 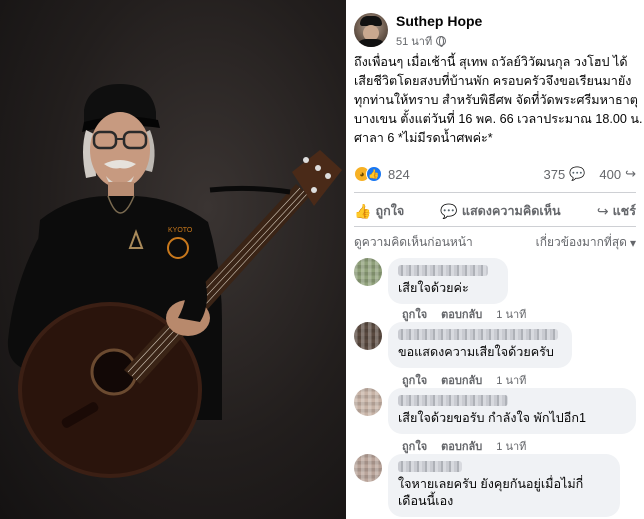 I want to click on globe-icon, so click(x=441, y=41).